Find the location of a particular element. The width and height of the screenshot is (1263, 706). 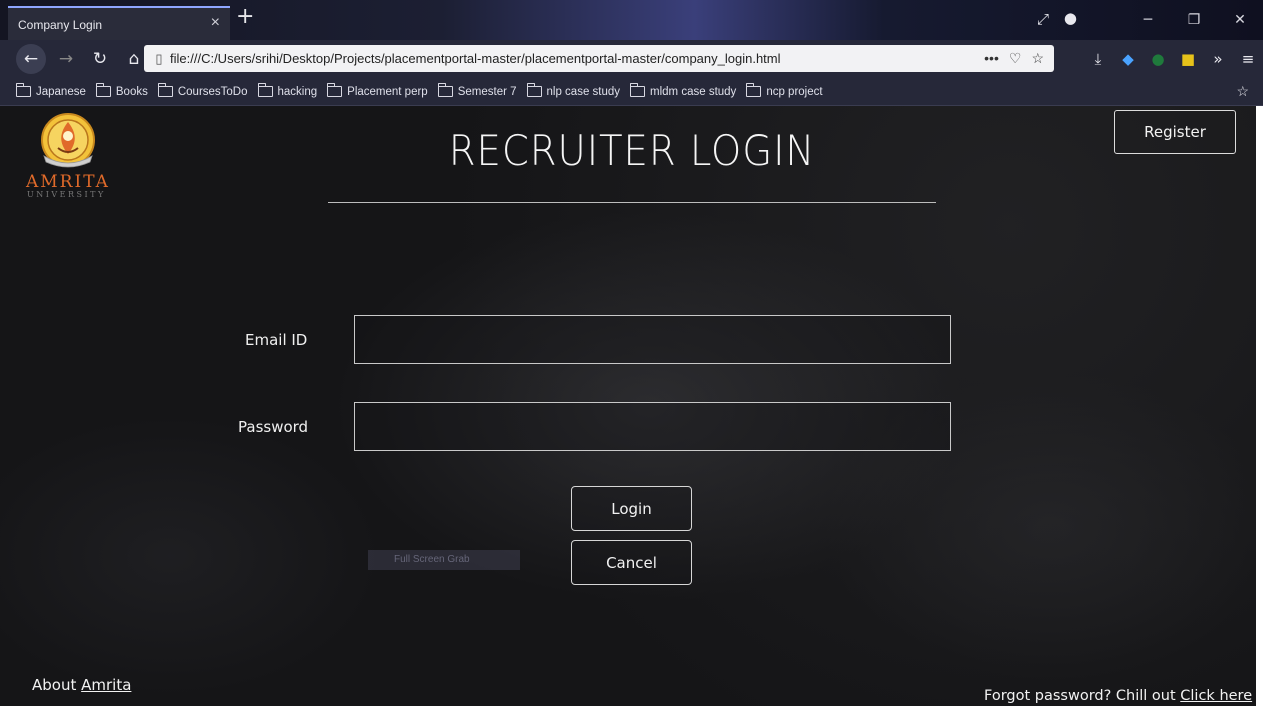

menu-icon: ≡ is located at coordinates (1248, 59).